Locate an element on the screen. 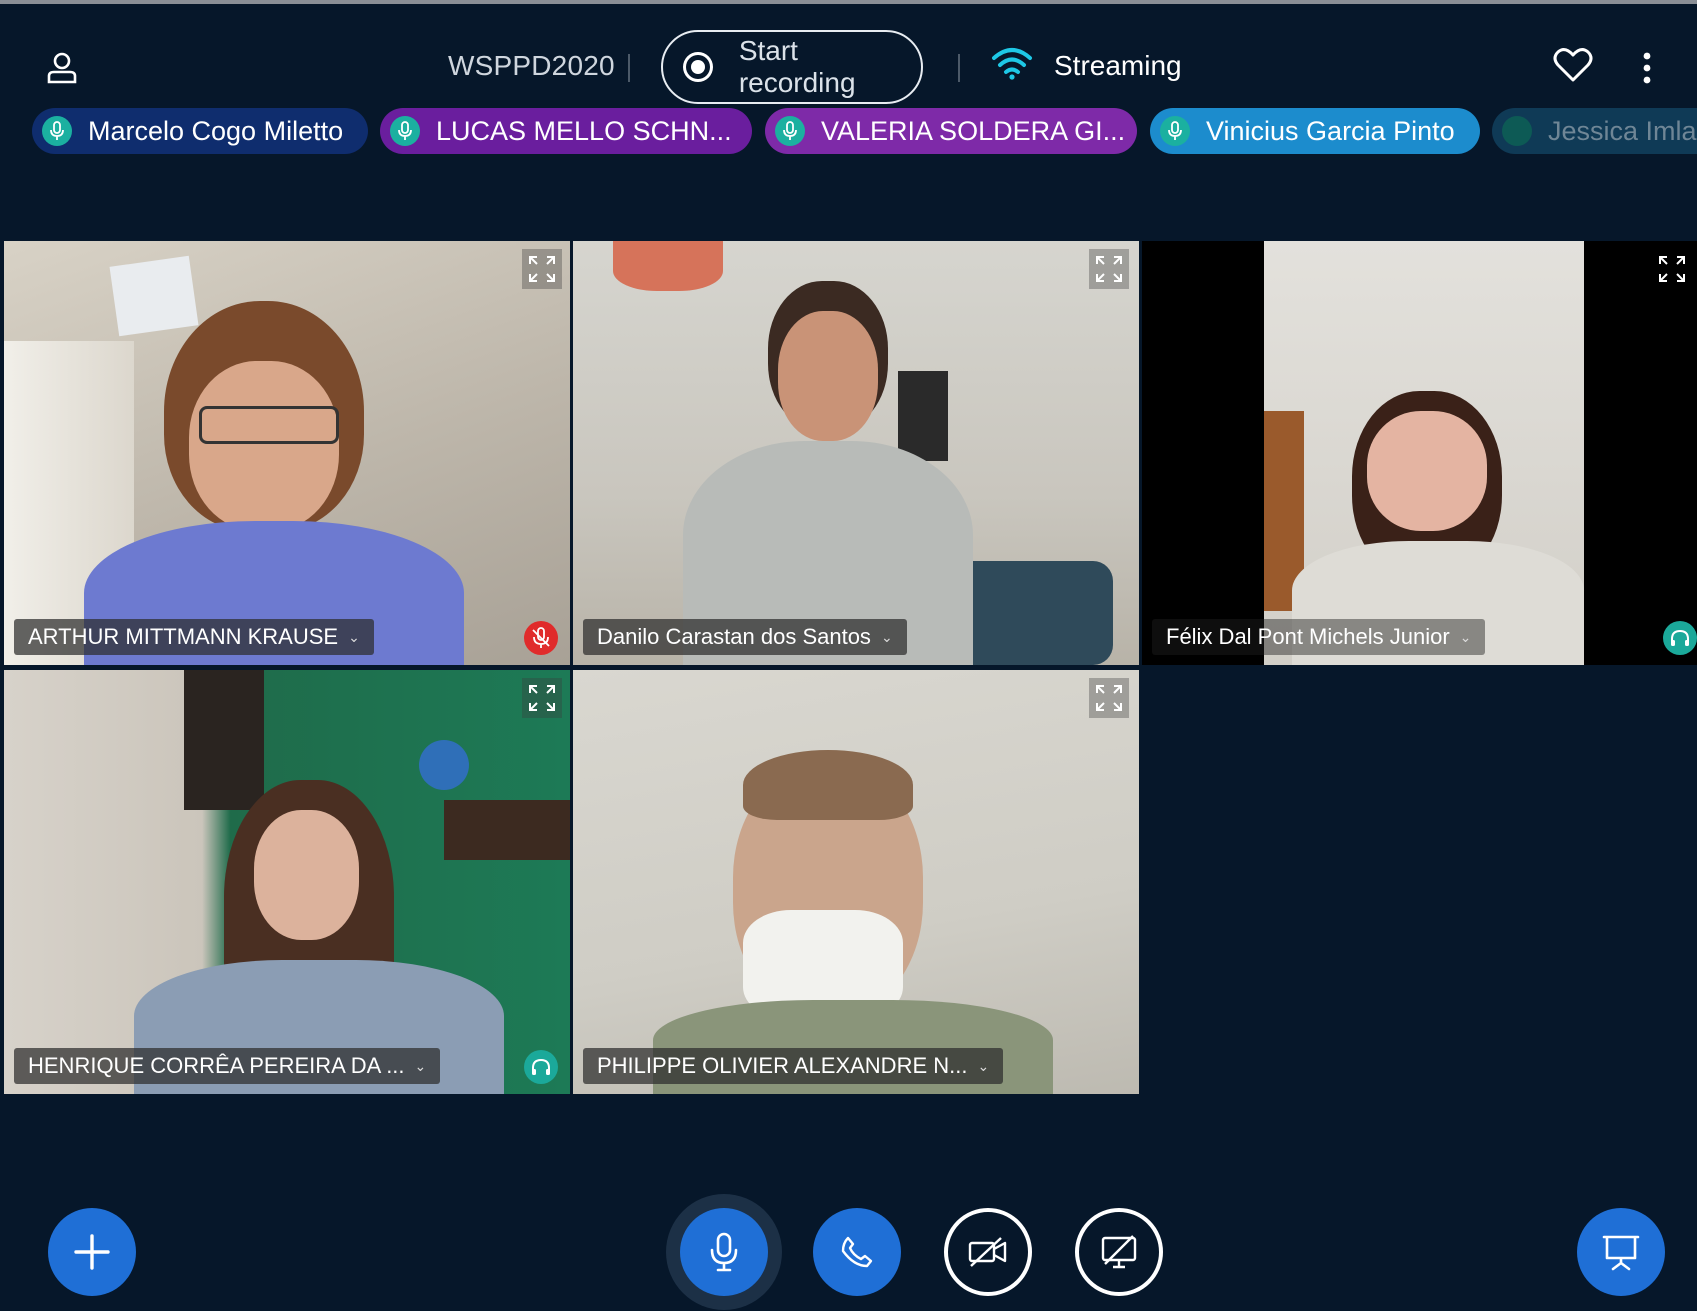  muted-mic-indicator is located at coordinates (541, 638).